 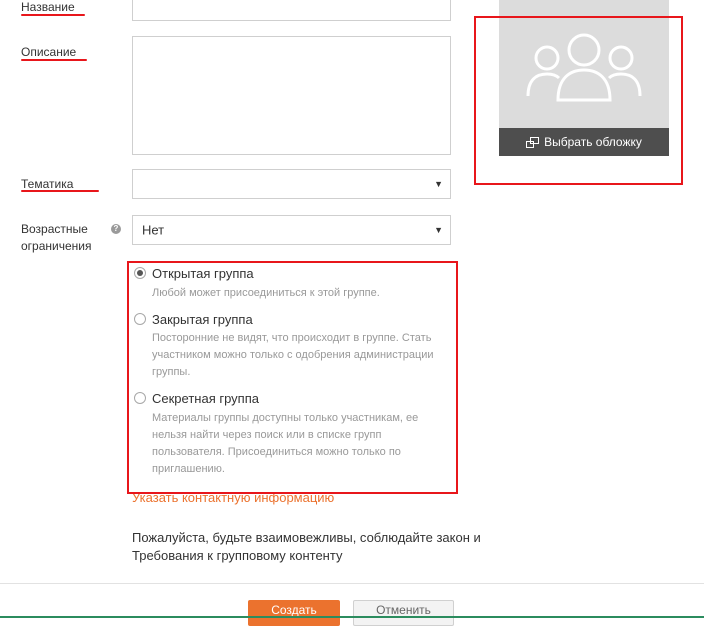 What do you see at coordinates (153, 230) in the screenshot?
I see `age-select-value: Нет` at bounding box center [153, 230].